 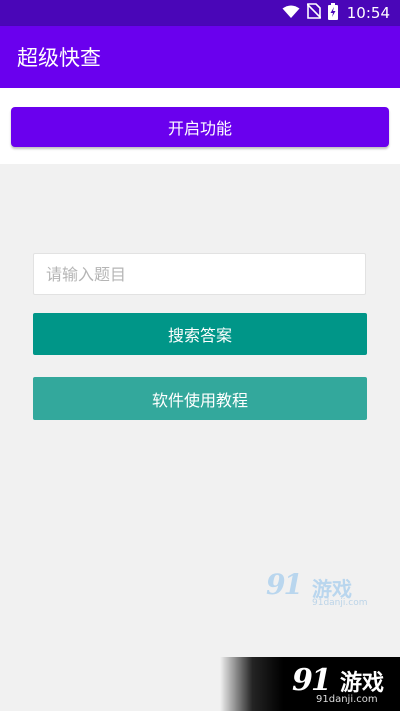 I want to click on watermark-banner-name: 游戏, so click(x=362, y=683).